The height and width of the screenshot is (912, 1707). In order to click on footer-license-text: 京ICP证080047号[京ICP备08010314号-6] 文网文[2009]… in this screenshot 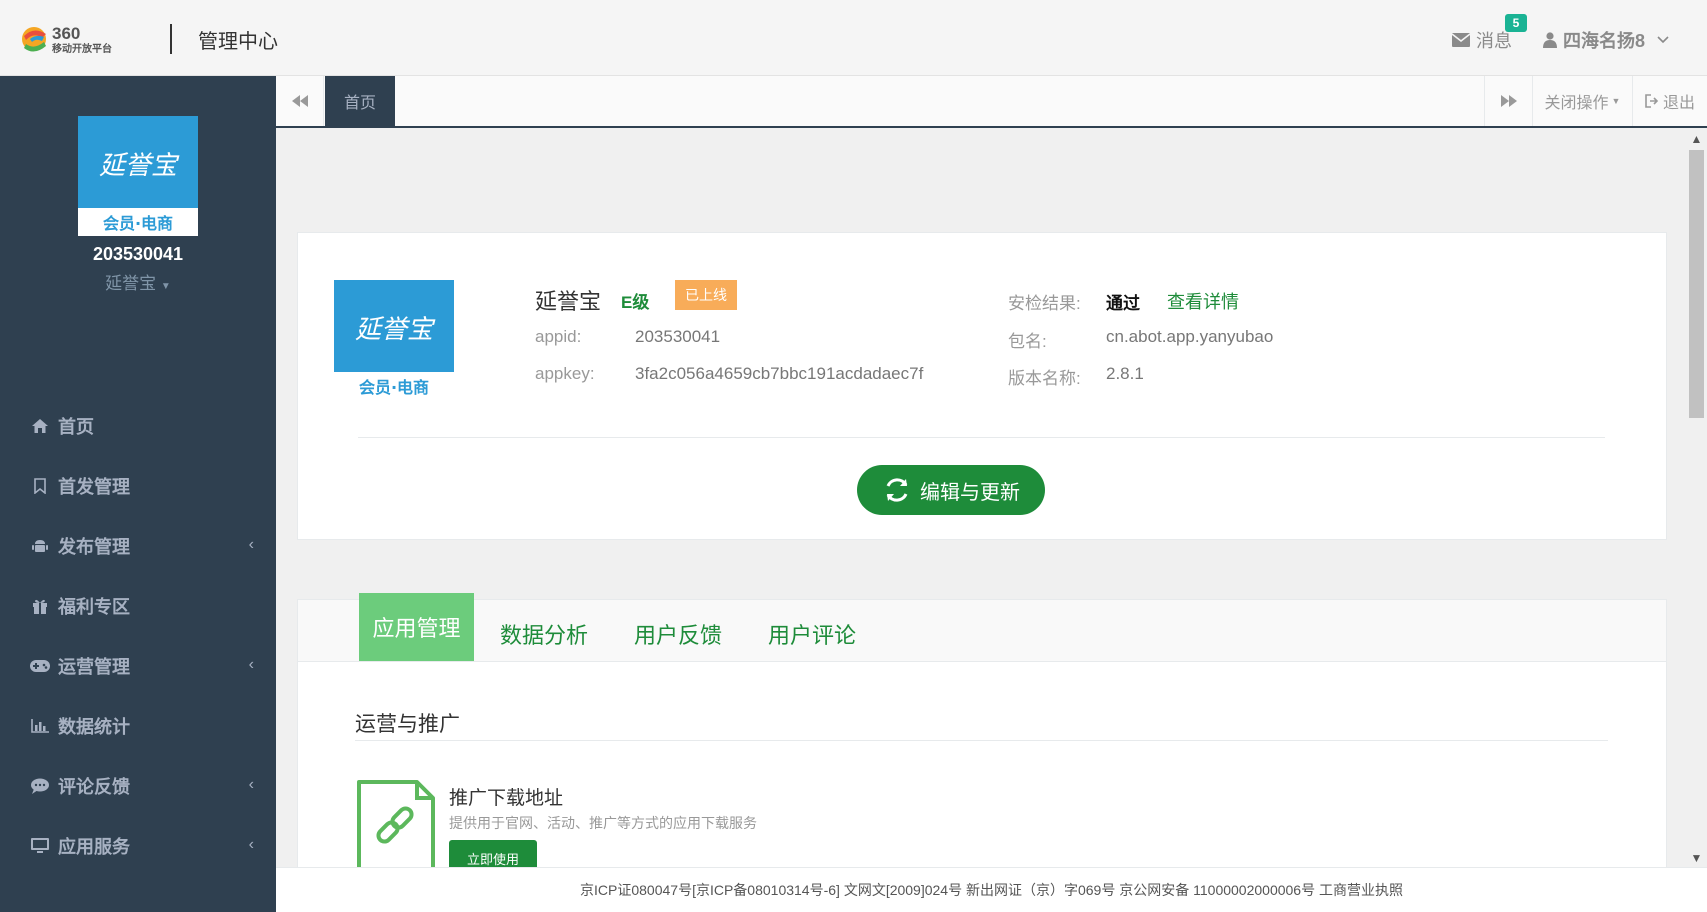, I will do `click(991, 889)`.